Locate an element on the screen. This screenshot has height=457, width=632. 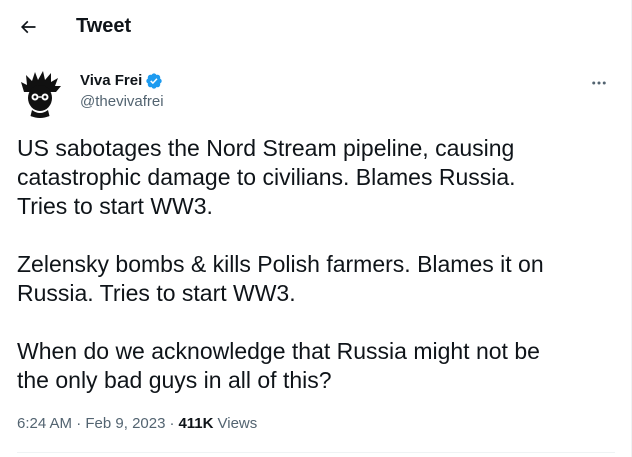
author-name-row: Viva Frei is located at coordinates (121, 80).